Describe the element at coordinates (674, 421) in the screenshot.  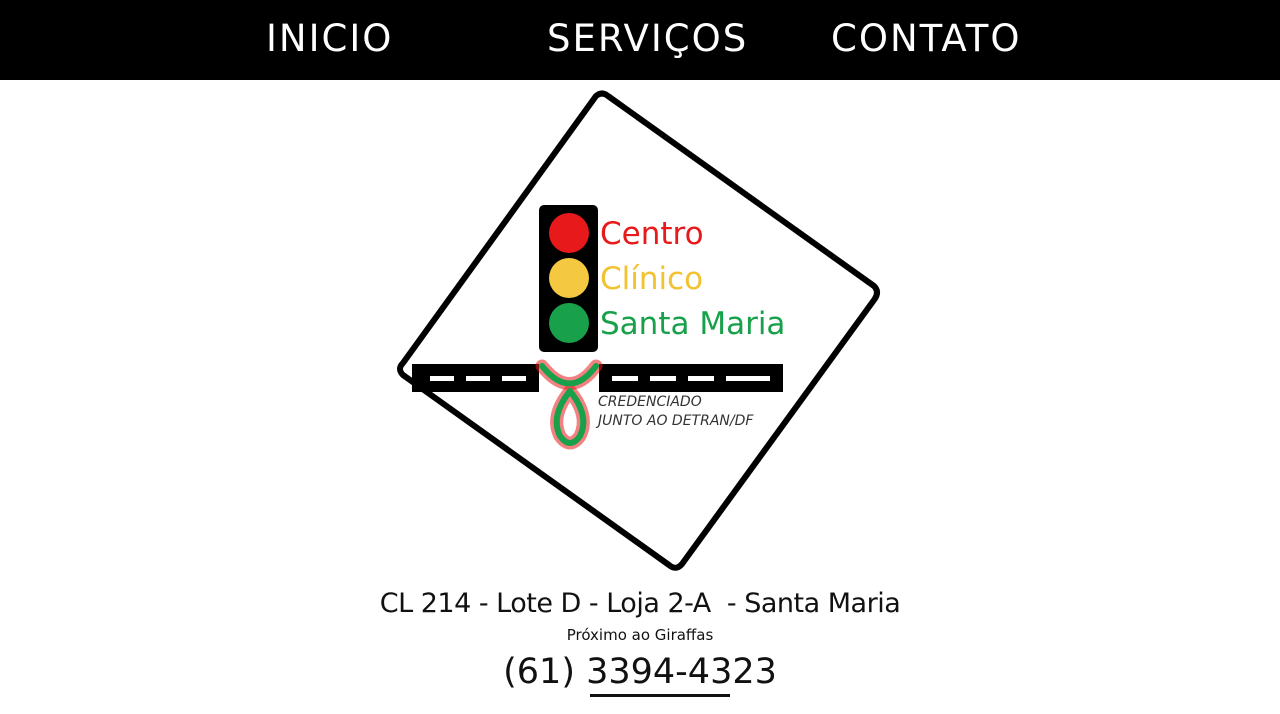
I see `logo-badge-detran: JUNTO AO DETRAN/DF` at that location.